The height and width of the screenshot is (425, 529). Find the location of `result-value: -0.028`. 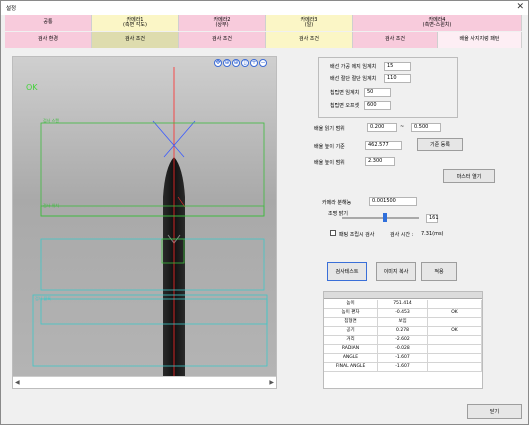

result-value: -0.028 is located at coordinates (403, 349).